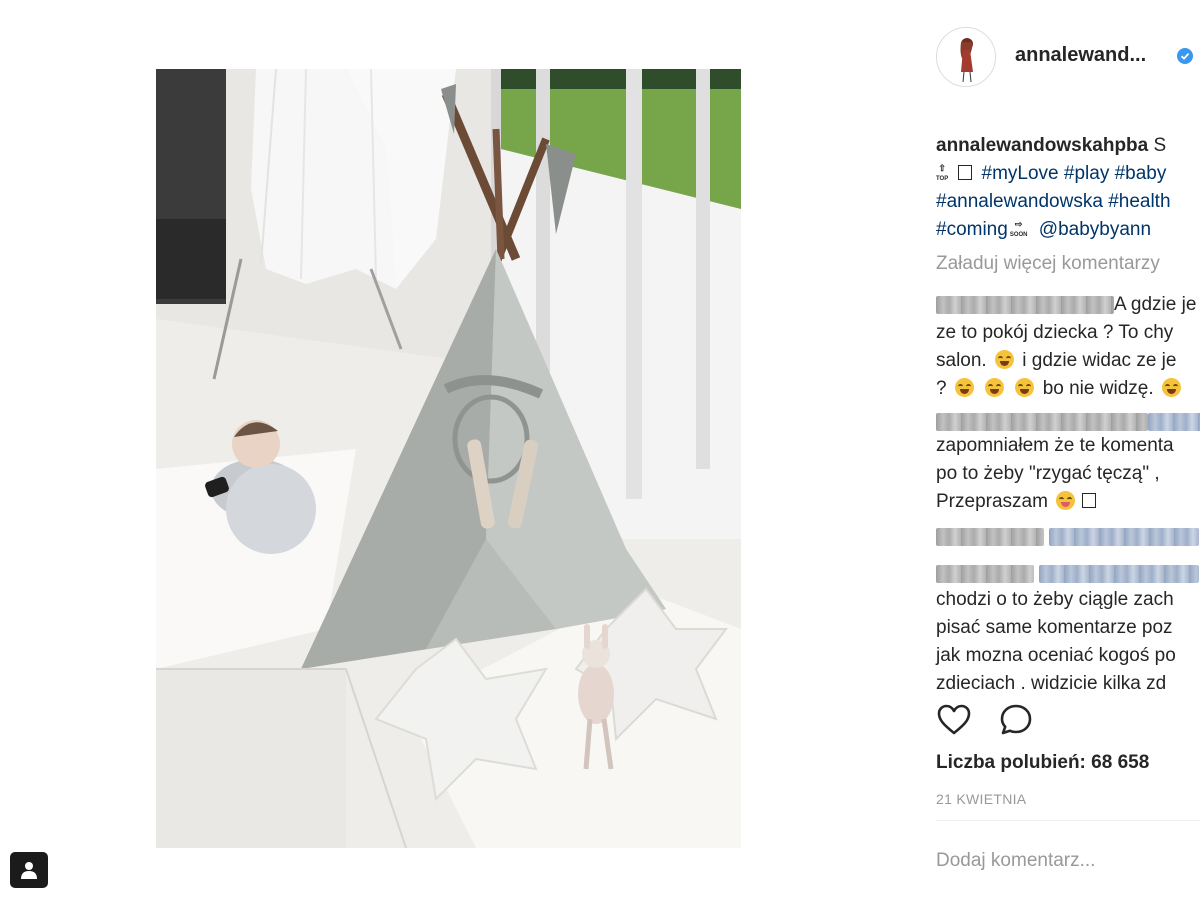 The width and height of the screenshot is (1200, 900). I want to click on person-tag-icon, so click(29, 870).